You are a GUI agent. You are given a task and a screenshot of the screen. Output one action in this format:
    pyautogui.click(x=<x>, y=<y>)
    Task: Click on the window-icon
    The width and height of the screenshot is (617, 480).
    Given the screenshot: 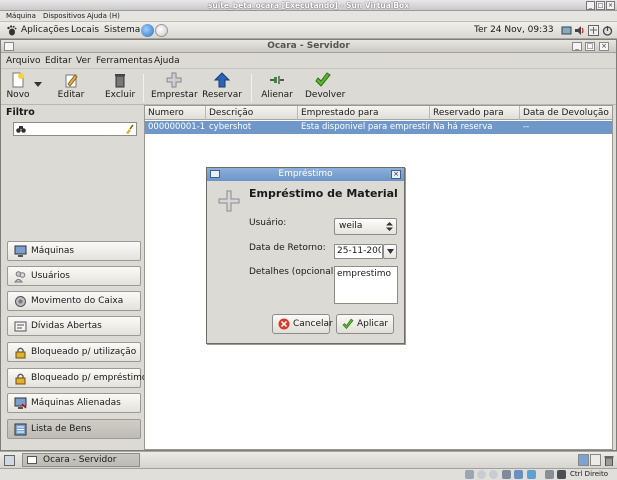 What is the action you would take?
    pyautogui.click(x=32, y=460)
    